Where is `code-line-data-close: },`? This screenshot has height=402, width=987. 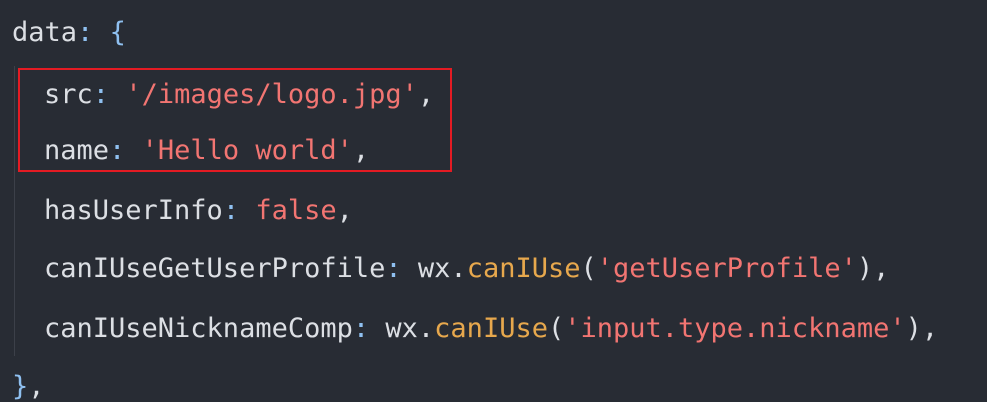
code-line-data-close: }, is located at coordinates (28, 386).